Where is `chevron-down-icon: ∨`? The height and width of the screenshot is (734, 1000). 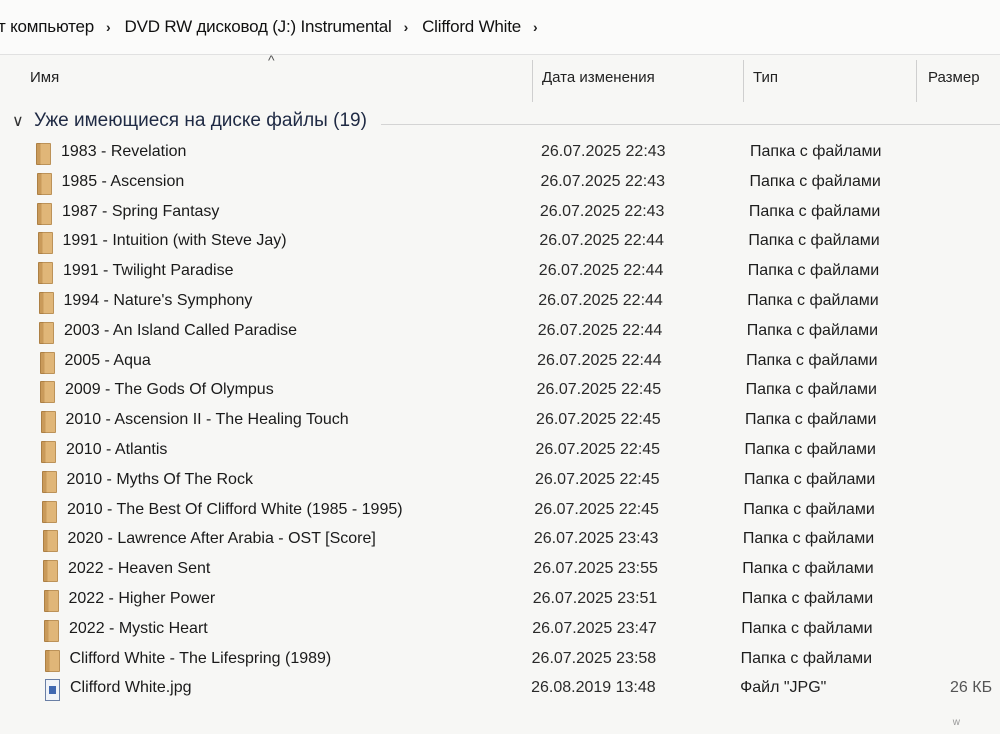 chevron-down-icon: ∨ is located at coordinates (23, 121).